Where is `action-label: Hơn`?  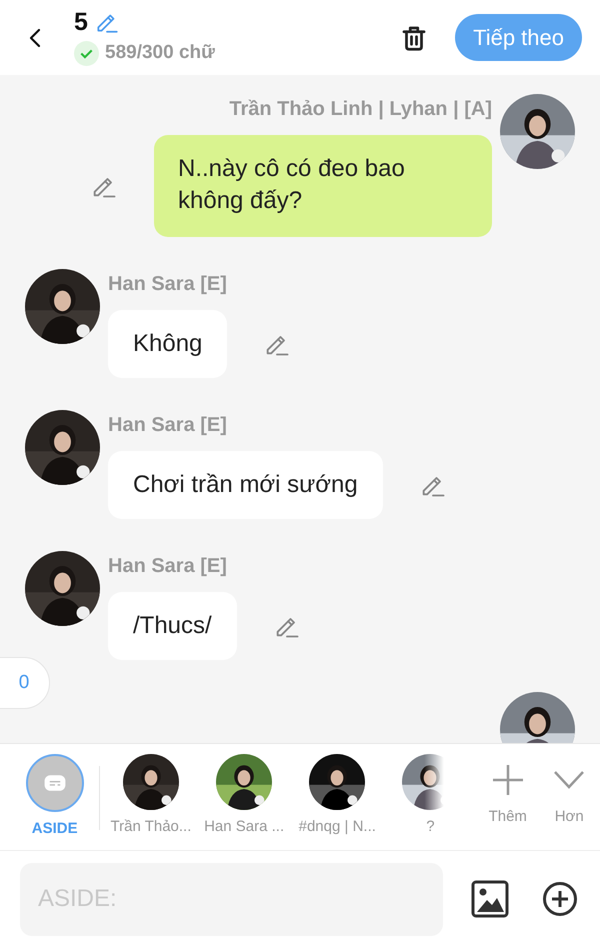 action-label: Hơn is located at coordinates (569, 816).